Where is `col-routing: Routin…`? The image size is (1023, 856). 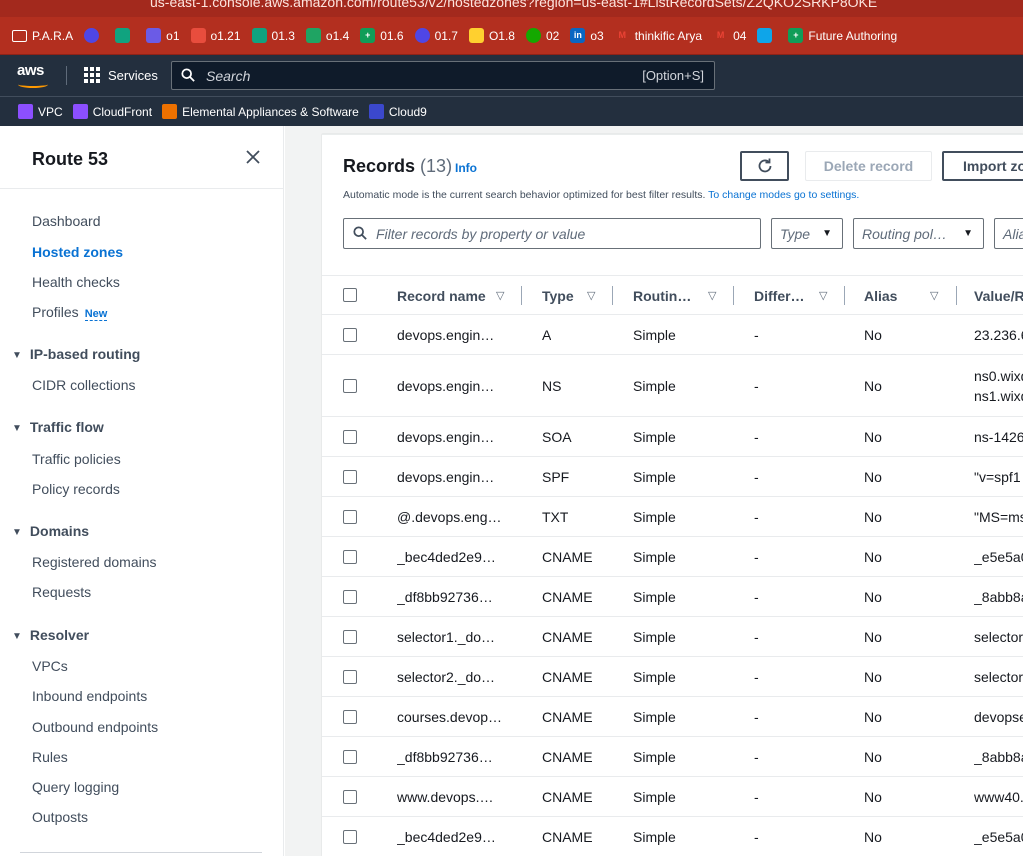
col-routing: Routin… is located at coordinates (662, 296).